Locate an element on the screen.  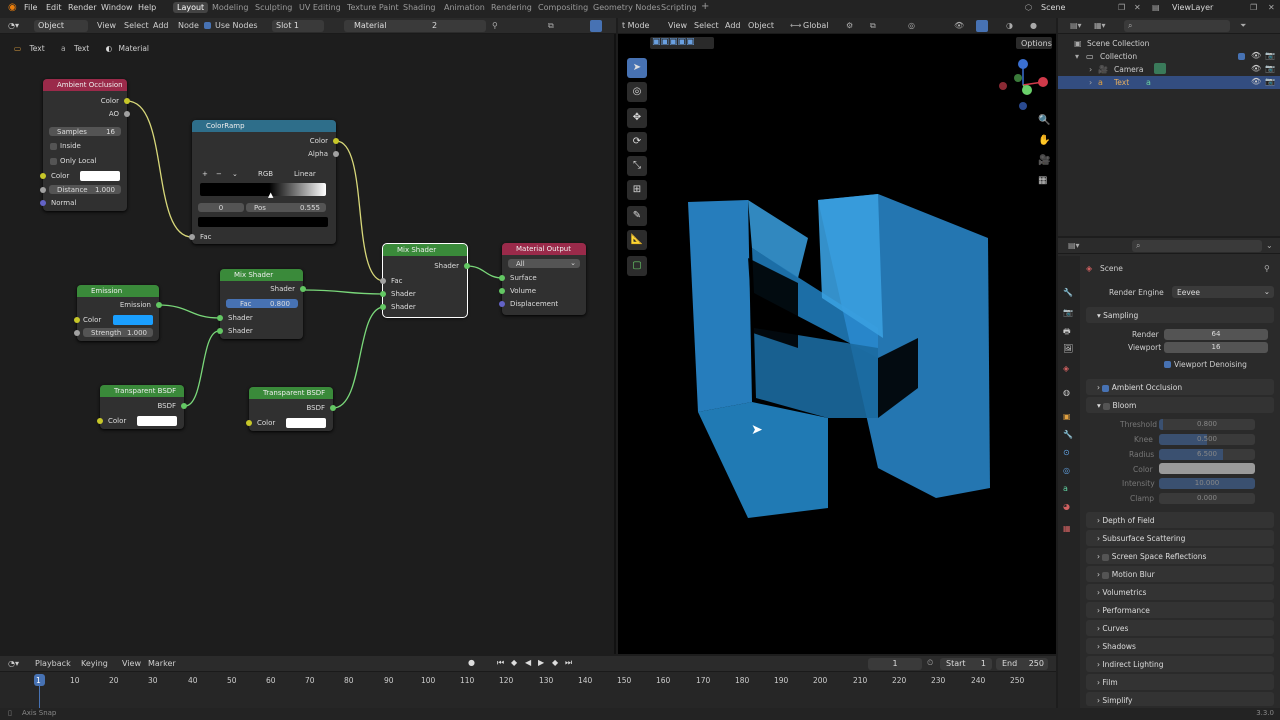
expand-camera-icon: › is located at coordinates (1090, 69).